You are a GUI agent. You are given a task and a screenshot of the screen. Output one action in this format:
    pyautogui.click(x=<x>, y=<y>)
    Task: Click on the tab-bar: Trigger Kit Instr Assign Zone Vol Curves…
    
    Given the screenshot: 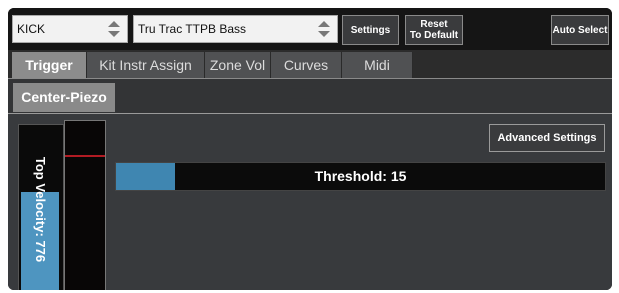 What is the action you would take?
    pyautogui.click(x=310, y=64)
    